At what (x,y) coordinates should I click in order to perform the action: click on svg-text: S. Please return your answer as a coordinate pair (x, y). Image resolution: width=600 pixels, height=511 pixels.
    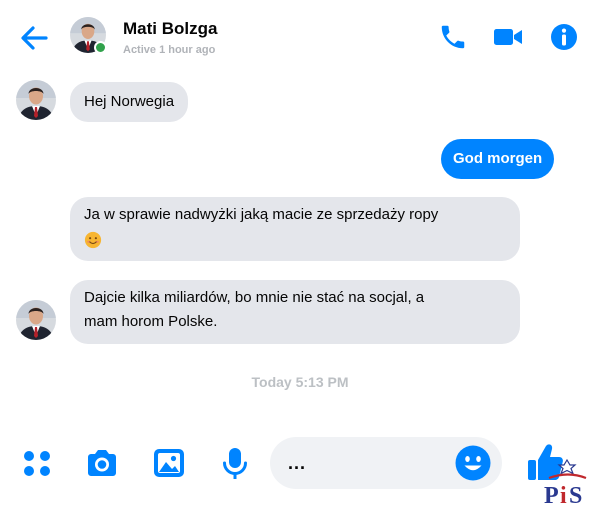
    Looking at the image, I should click on (575, 494).